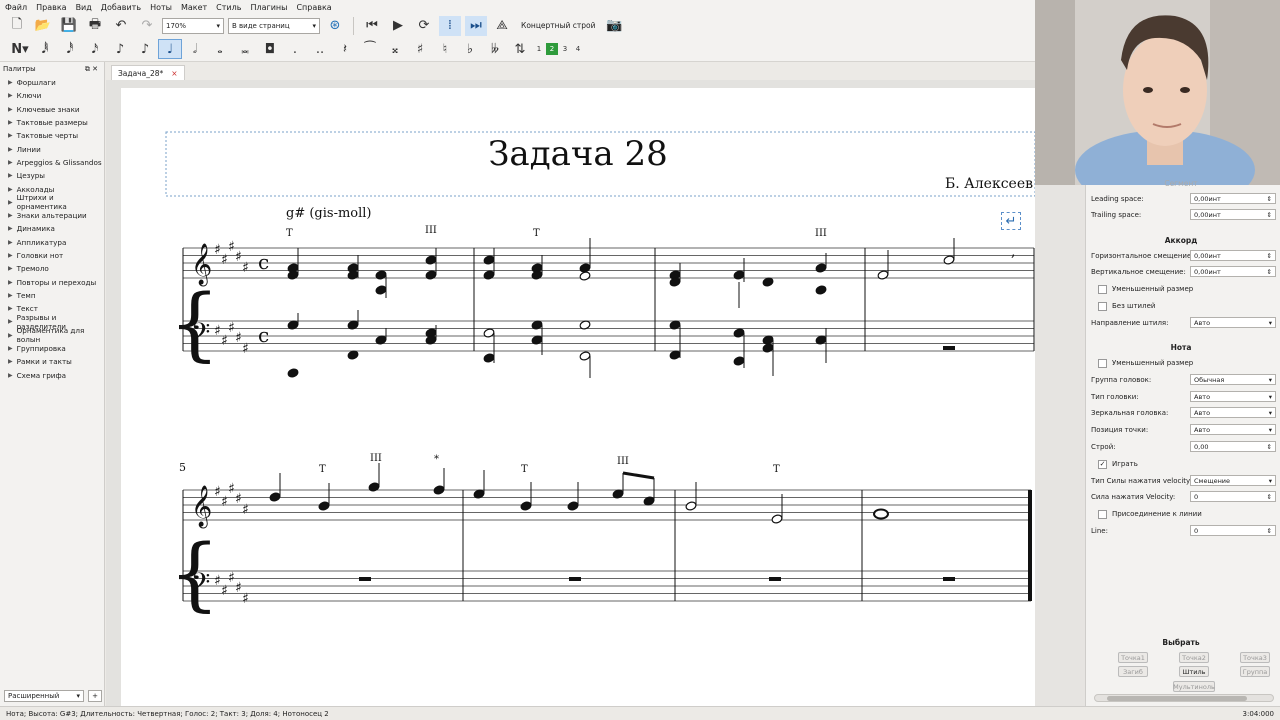 The height and width of the screenshot is (720, 1280). Describe the element at coordinates (45, 49) in the screenshot. I see `duration-64th-icon: 𝅘𝅥𝅱` at that location.